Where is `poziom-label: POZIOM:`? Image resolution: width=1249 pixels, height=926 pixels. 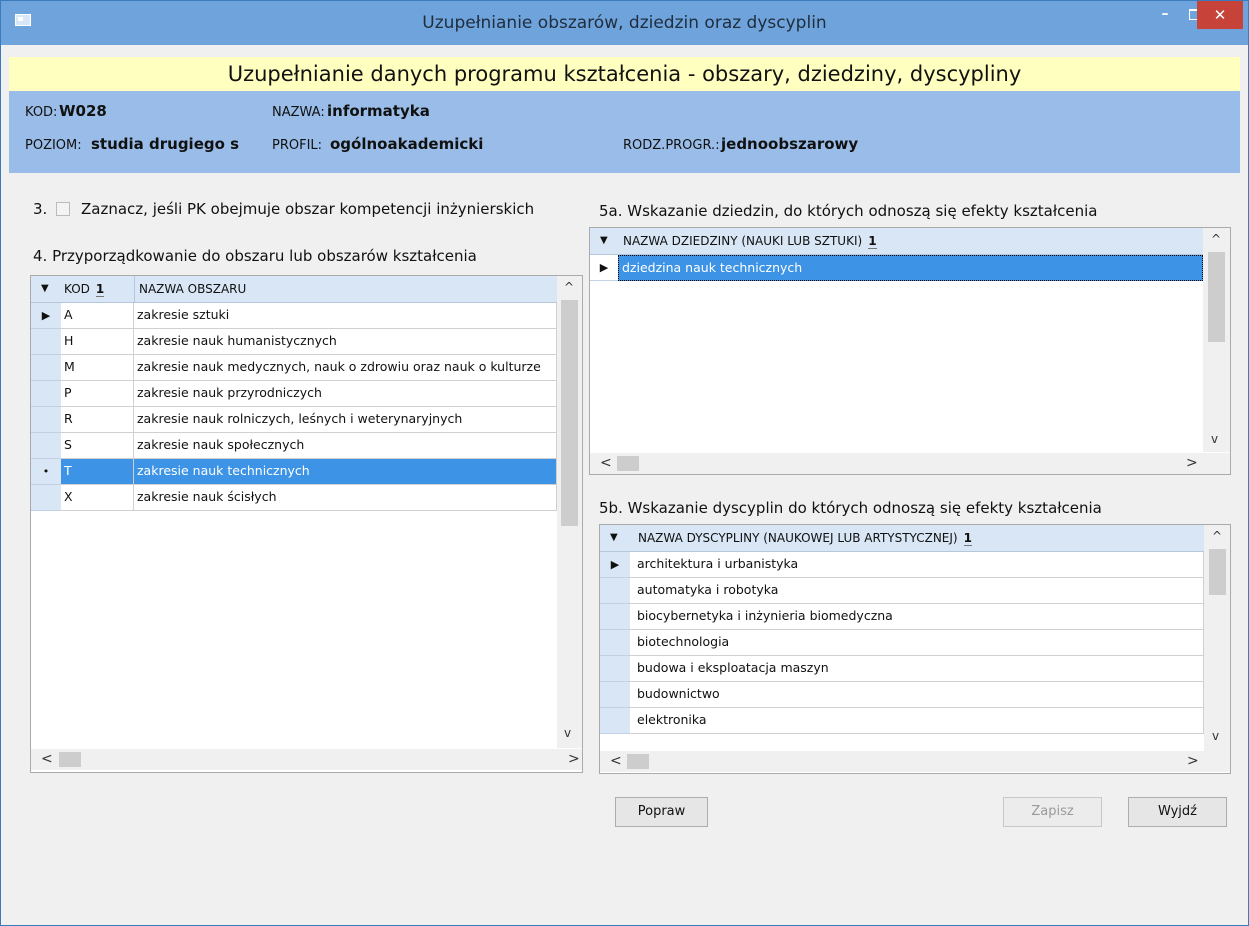
poziom-label: POZIOM: is located at coordinates (53, 145).